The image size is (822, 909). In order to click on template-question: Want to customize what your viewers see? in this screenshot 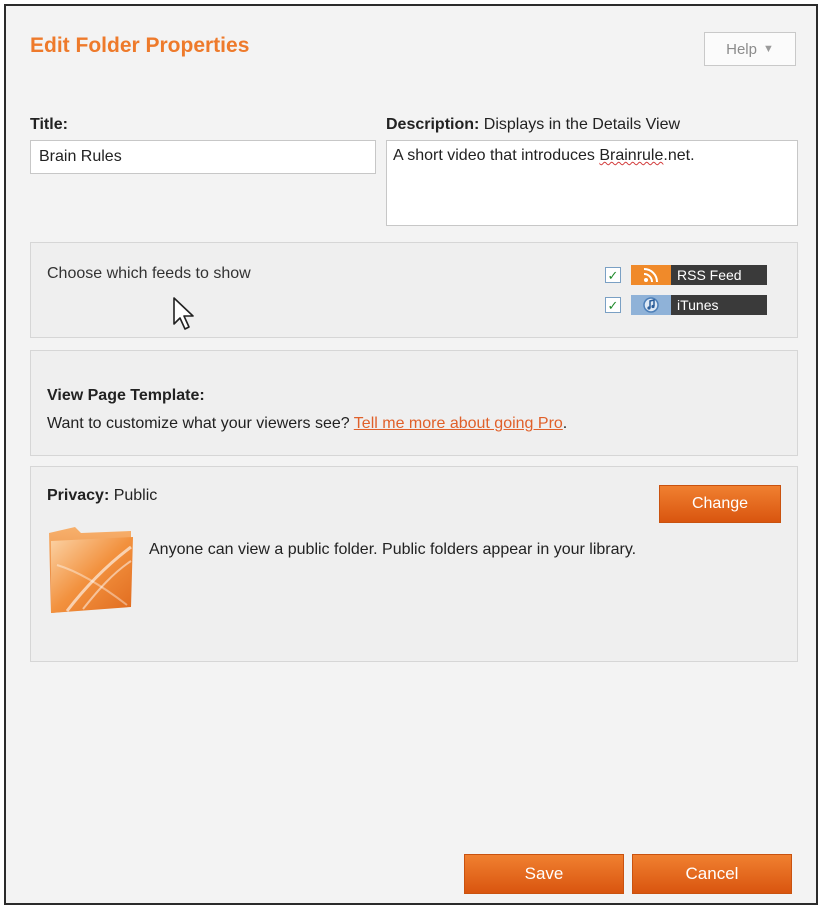, I will do `click(200, 423)`.